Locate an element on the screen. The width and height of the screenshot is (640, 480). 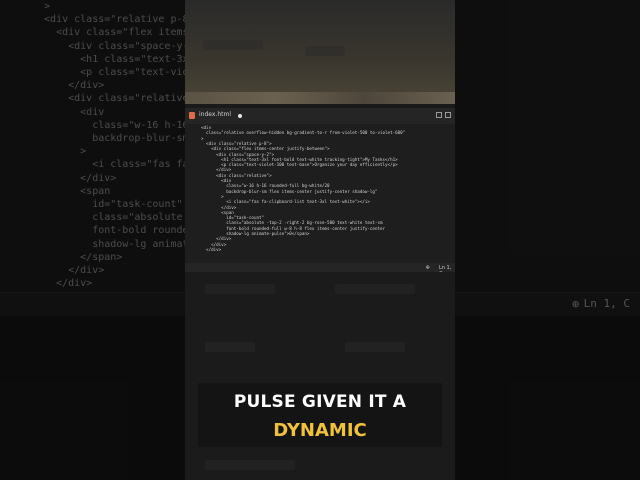
tab-index-html: index.html is located at coordinates (215, 114).